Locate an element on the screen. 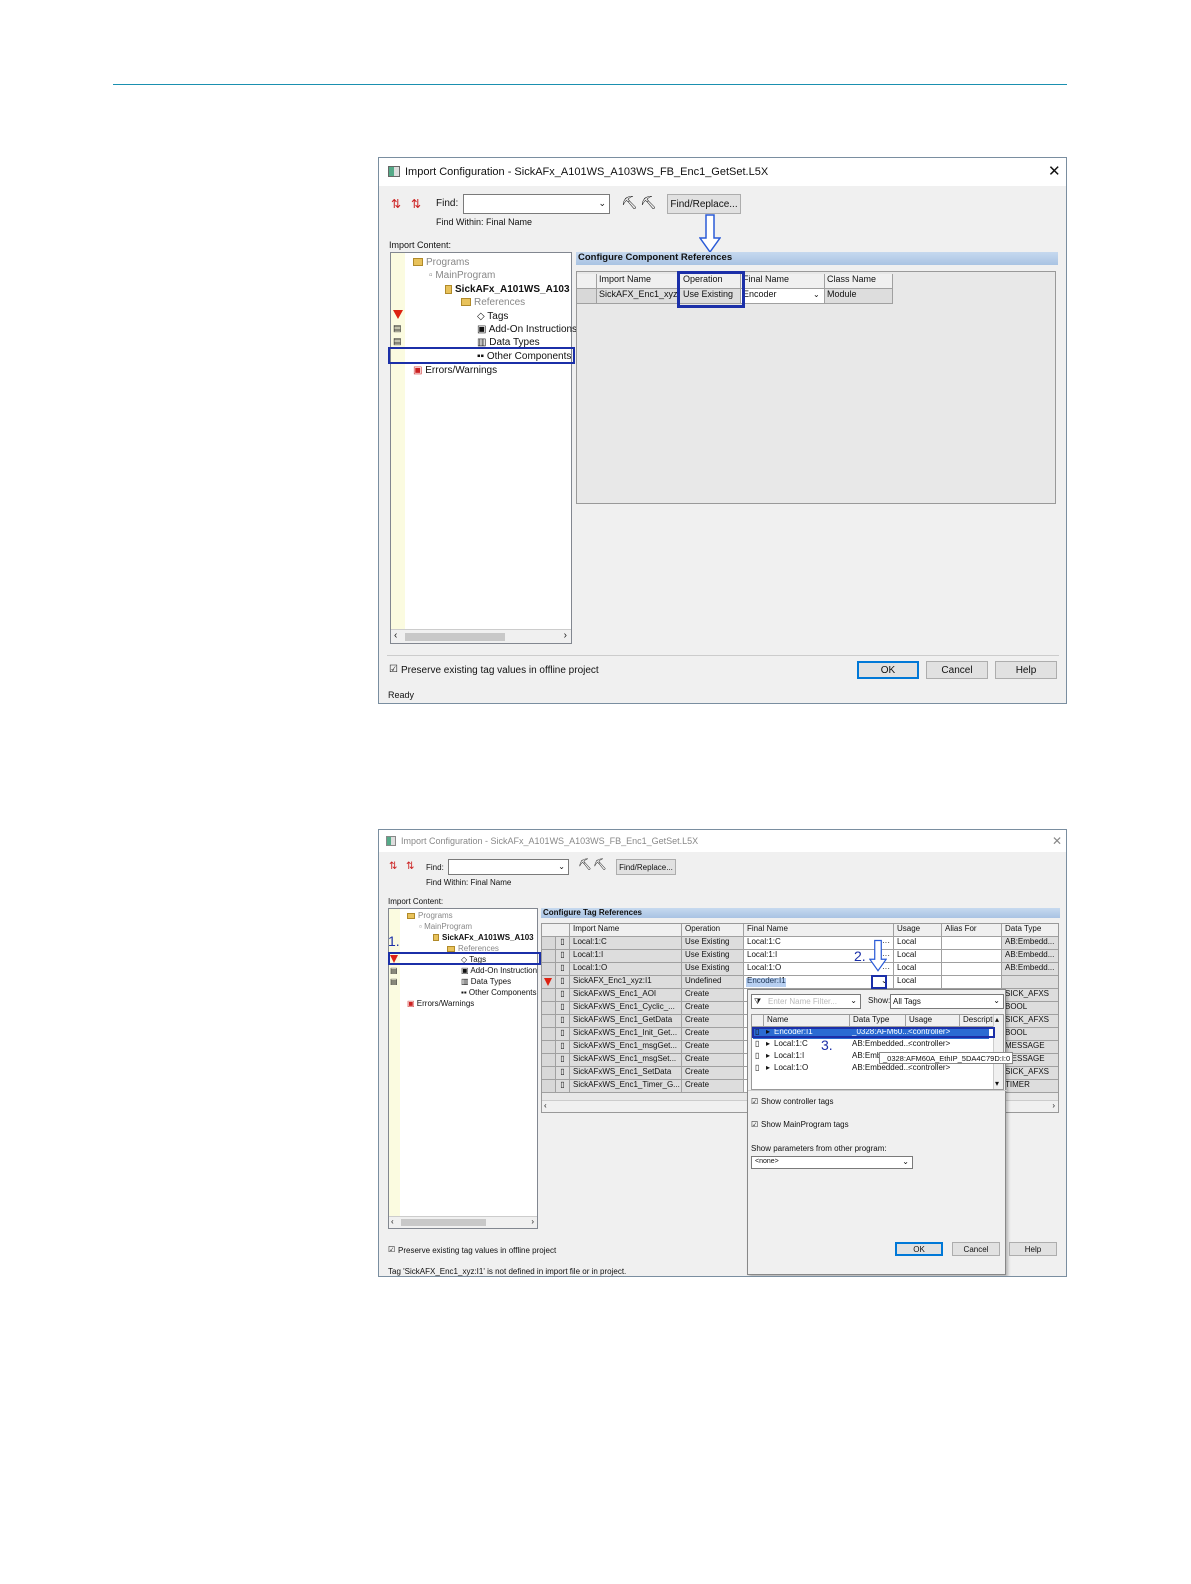 The width and height of the screenshot is (1191, 1584). tree-item-aoi: ▣ Add-On Instruction is located at coordinates (499, 971).